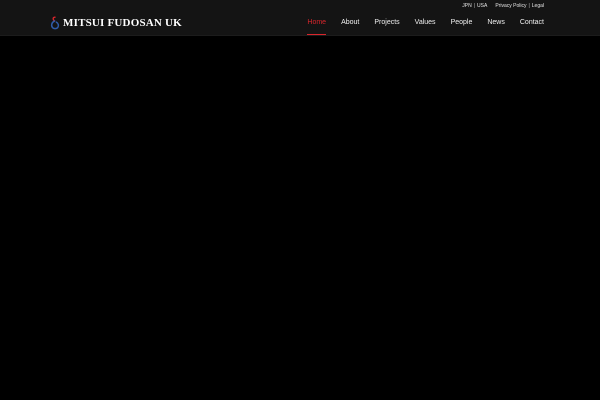 The width and height of the screenshot is (600, 400). I want to click on nav-item-contact: Contact, so click(532, 26).